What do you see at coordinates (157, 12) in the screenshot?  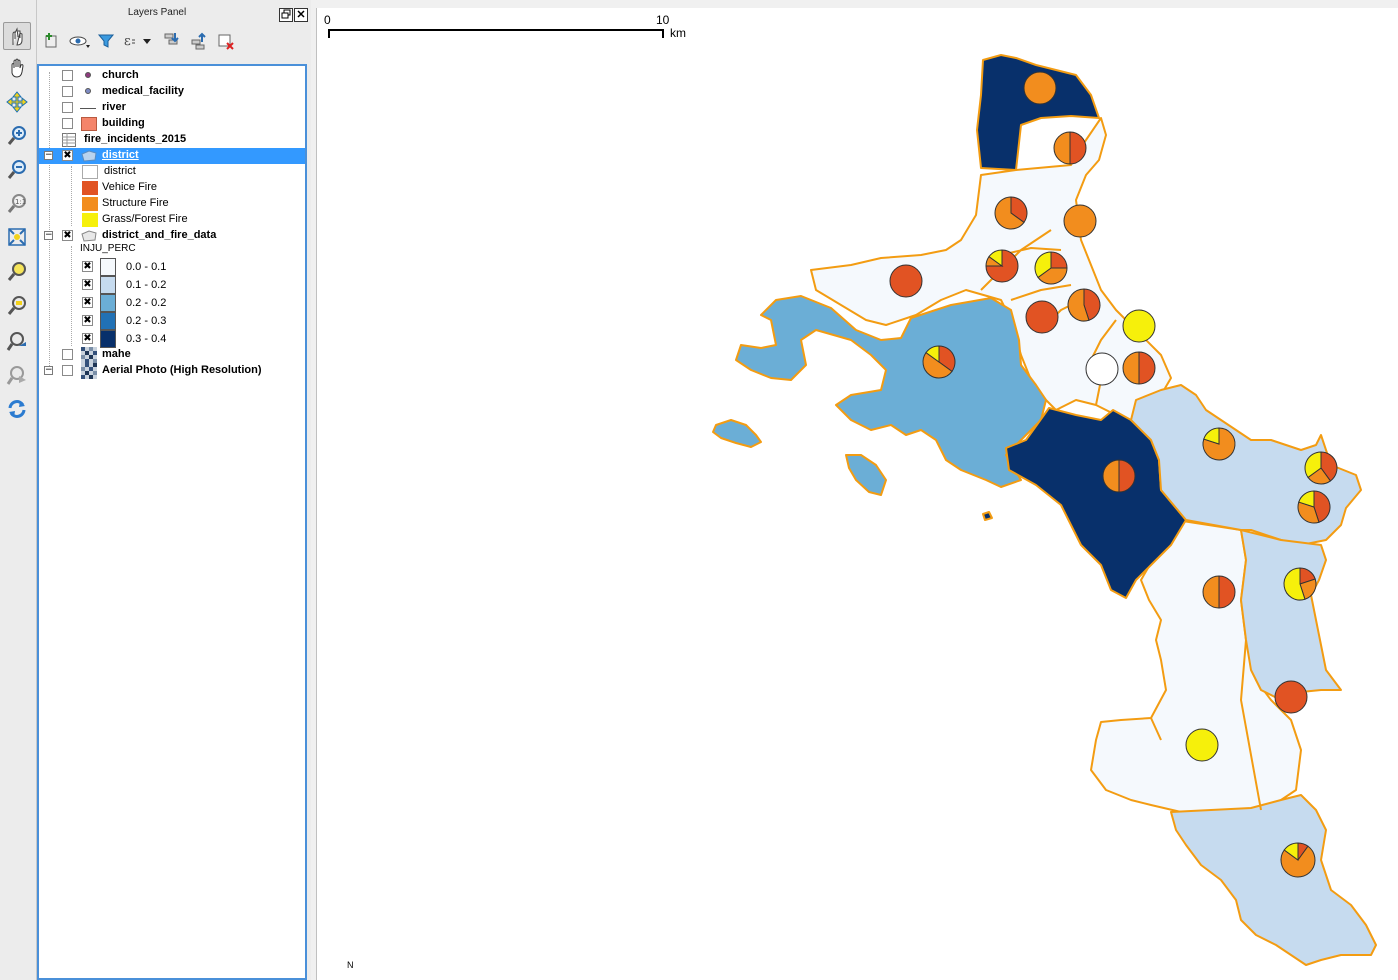 I see `panel-title: Layers Panel` at bounding box center [157, 12].